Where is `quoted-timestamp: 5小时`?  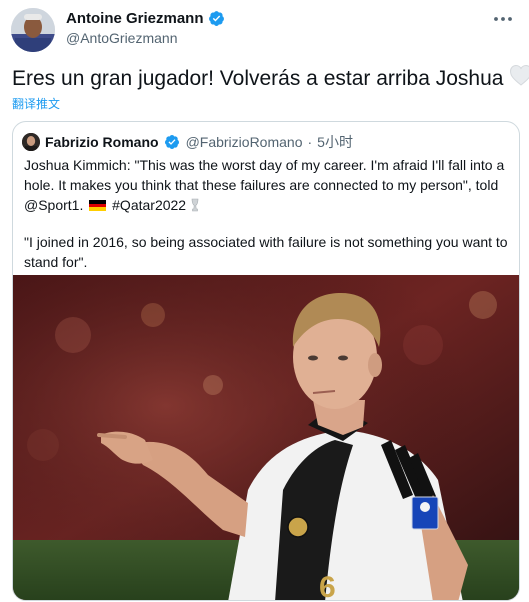 quoted-timestamp: 5小时 is located at coordinates (335, 142).